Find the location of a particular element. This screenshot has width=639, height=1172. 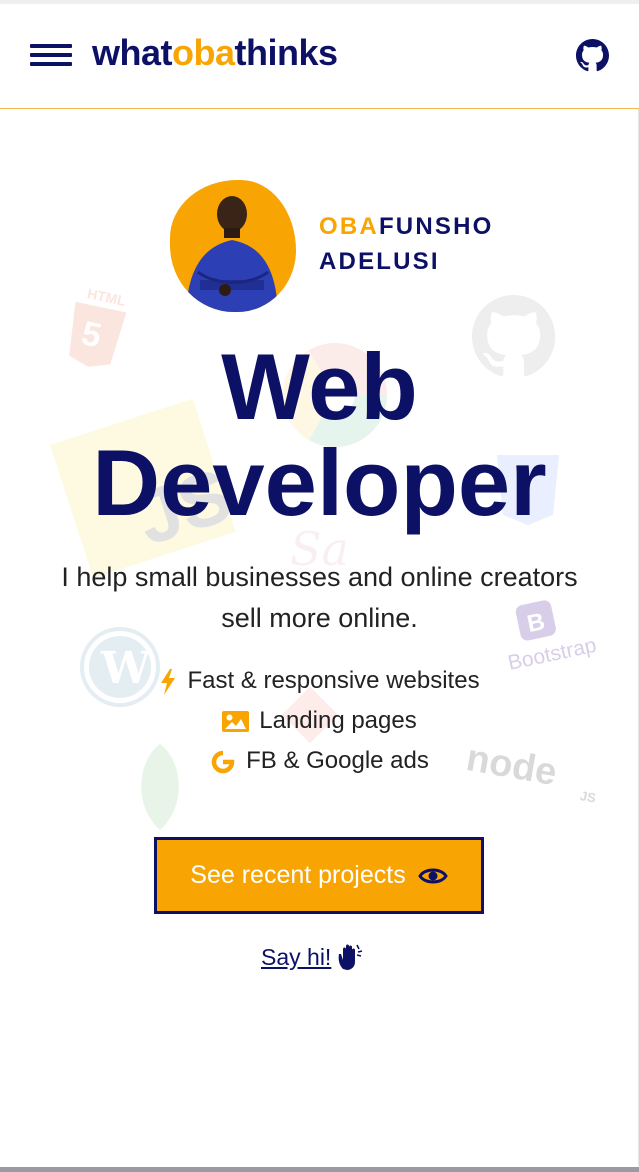

logo-part-oba: oba is located at coordinates (203, 52).